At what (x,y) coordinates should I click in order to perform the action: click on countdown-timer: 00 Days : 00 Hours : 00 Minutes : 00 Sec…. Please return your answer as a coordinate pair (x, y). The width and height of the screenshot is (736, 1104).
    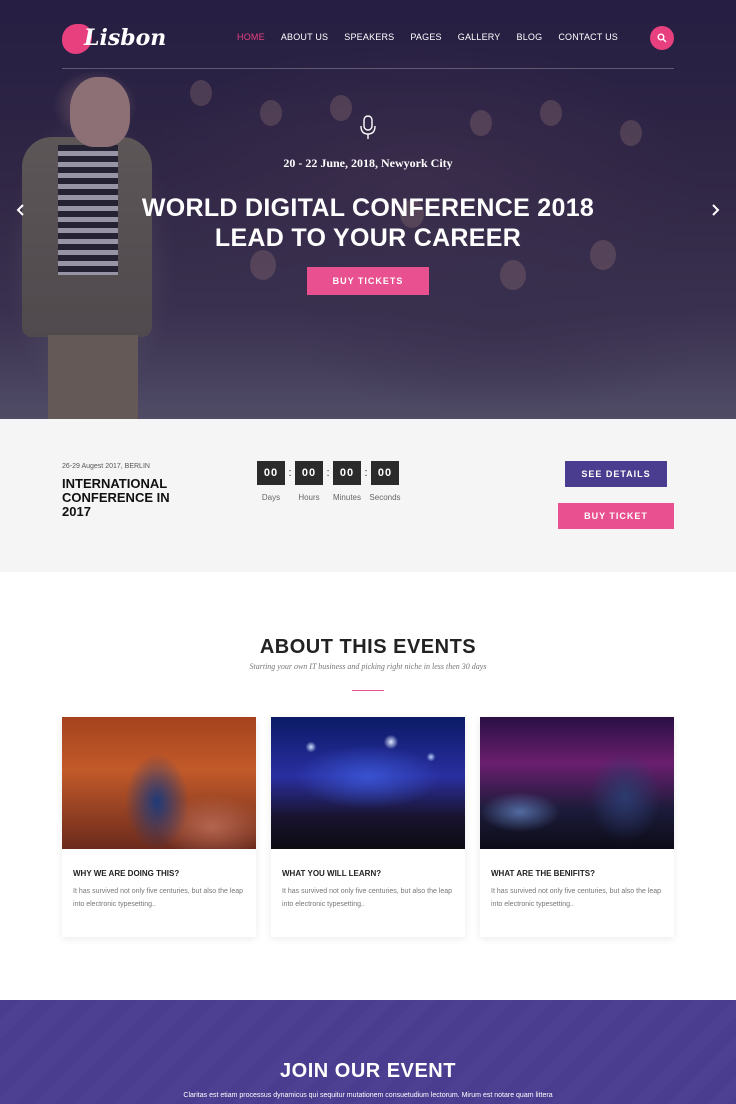
    Looking at the image, I should click on (329, 481).